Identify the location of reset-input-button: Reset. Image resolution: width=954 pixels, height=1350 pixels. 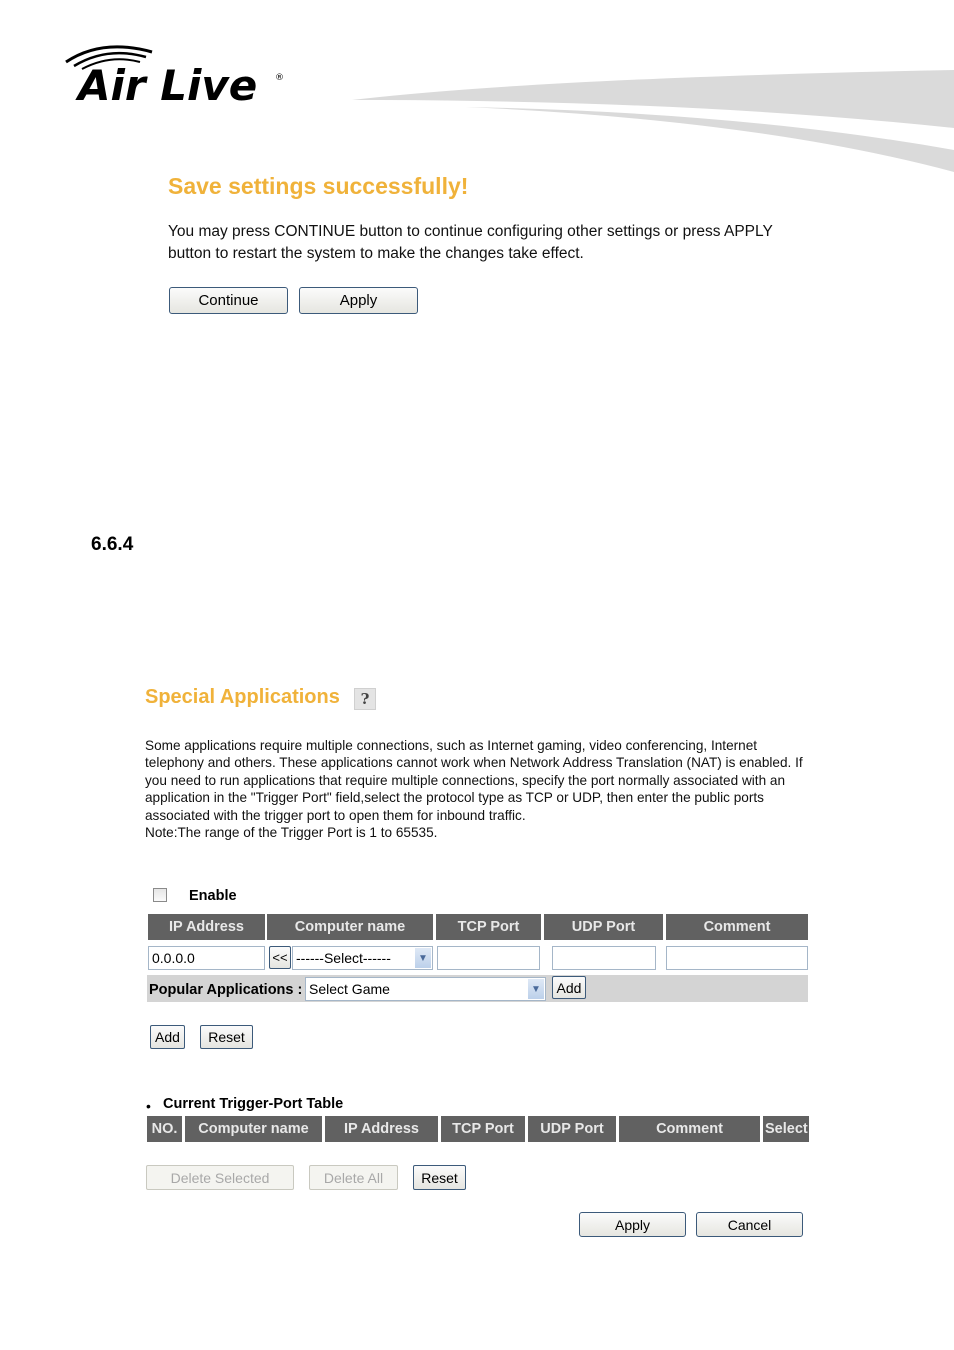
(226, 1037).